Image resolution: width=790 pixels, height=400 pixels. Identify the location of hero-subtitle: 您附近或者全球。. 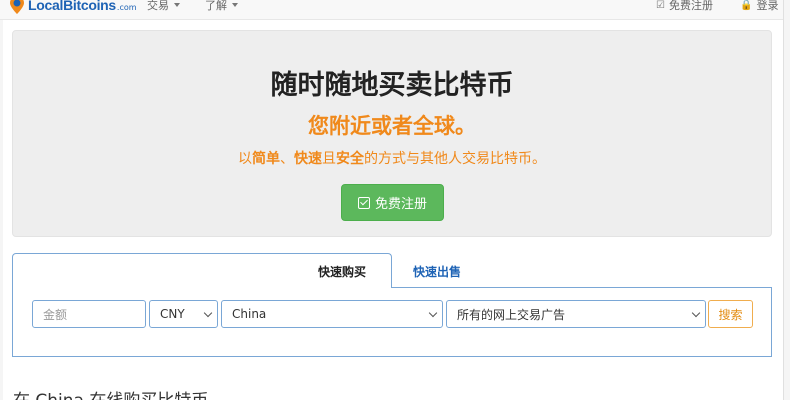
(392, 126).